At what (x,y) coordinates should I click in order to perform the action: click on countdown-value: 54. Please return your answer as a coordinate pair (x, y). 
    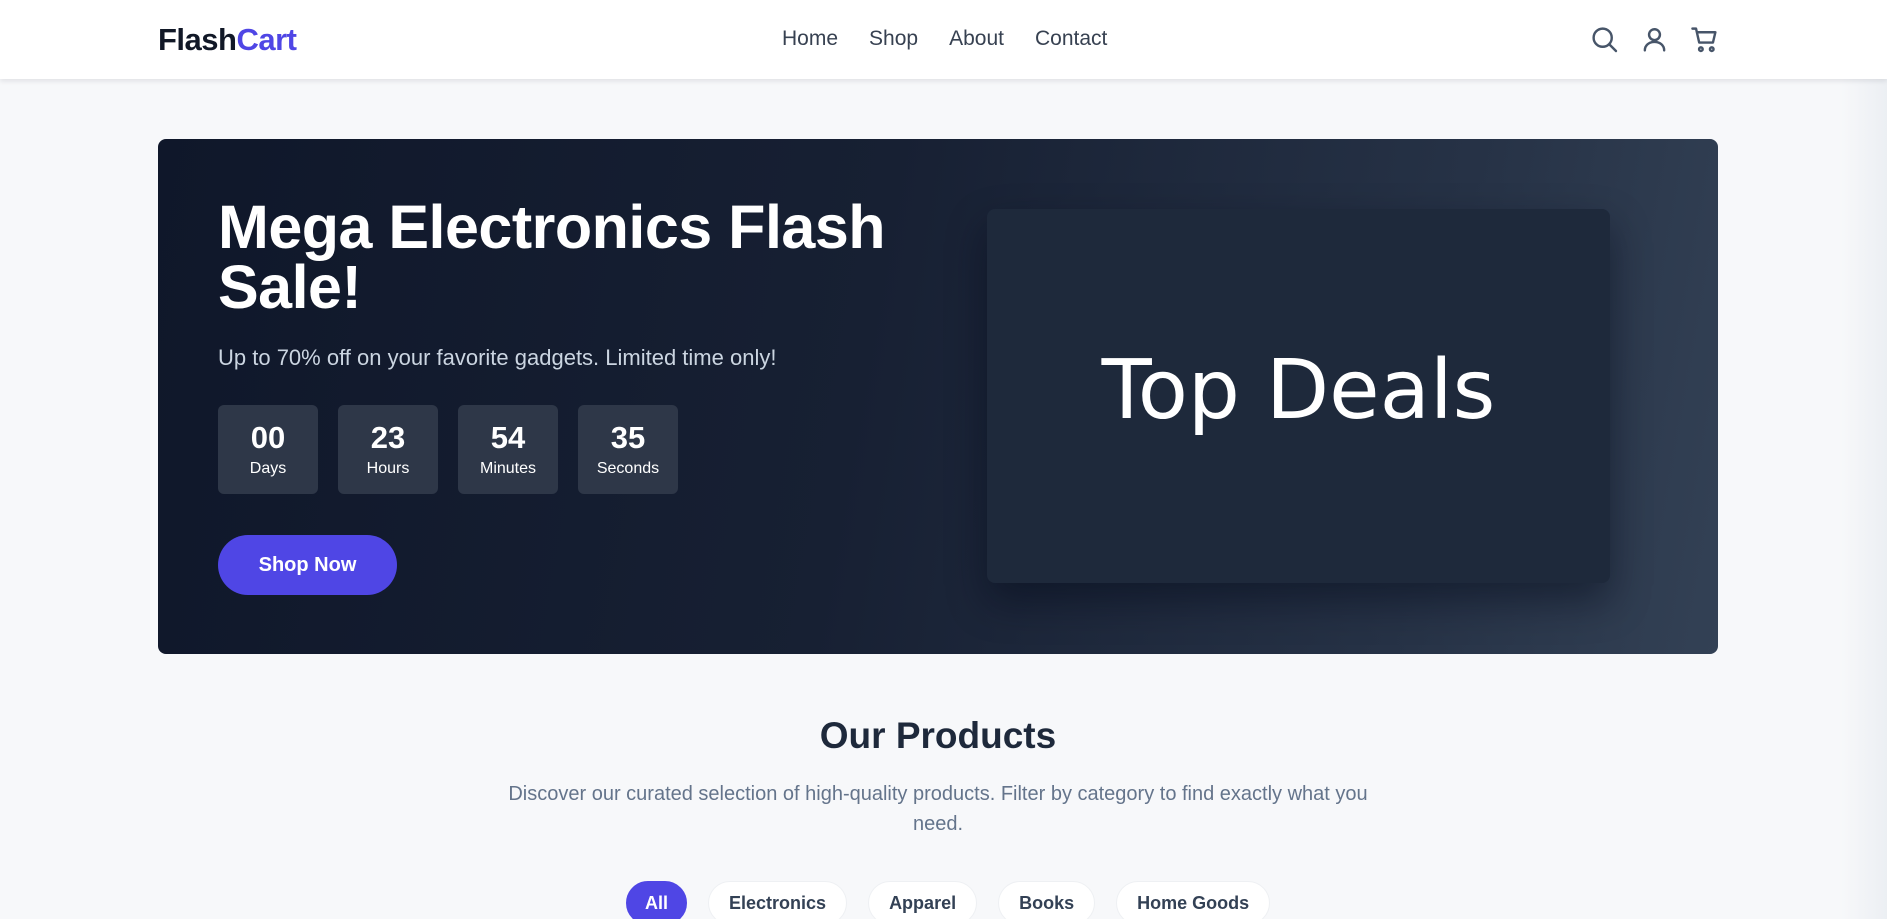
    Looking at the image, I should click on (508, 437).